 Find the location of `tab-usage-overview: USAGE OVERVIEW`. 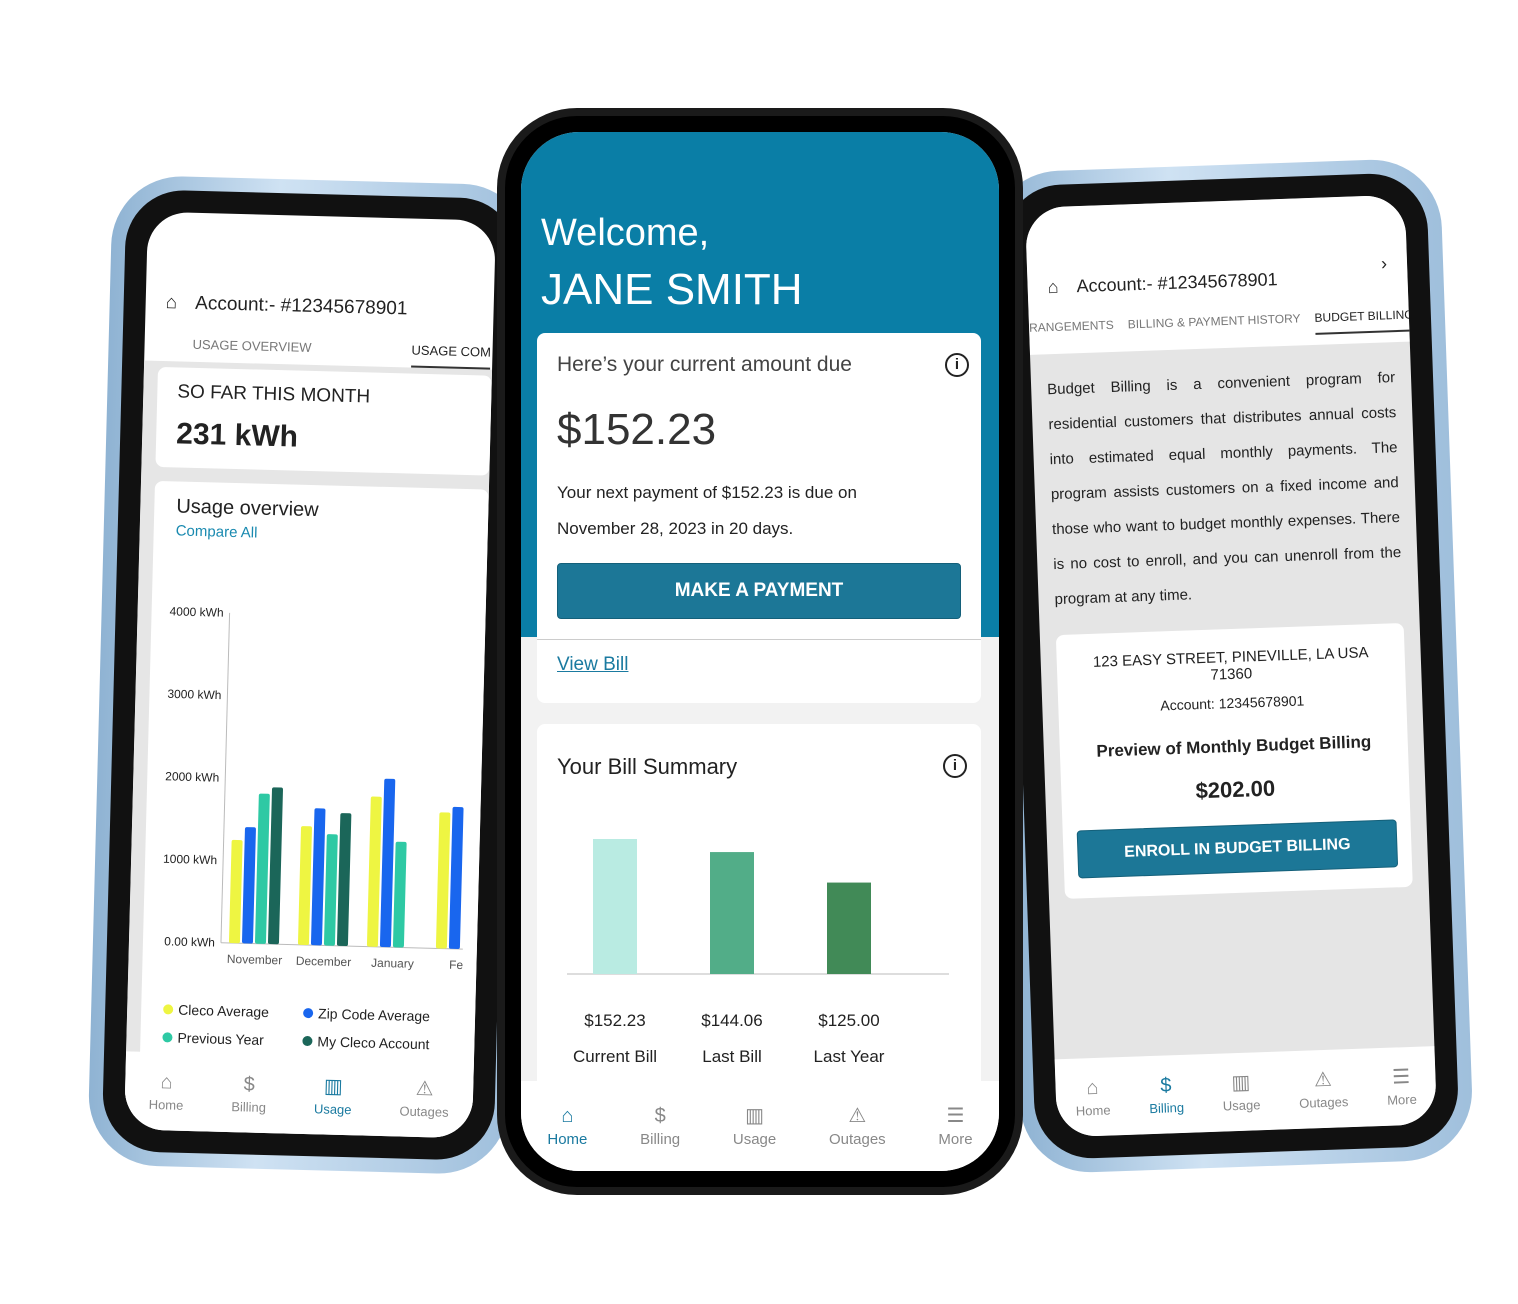

tab-usage-overview: USAGE OVERVIEW is located at coordinates (251, 351).